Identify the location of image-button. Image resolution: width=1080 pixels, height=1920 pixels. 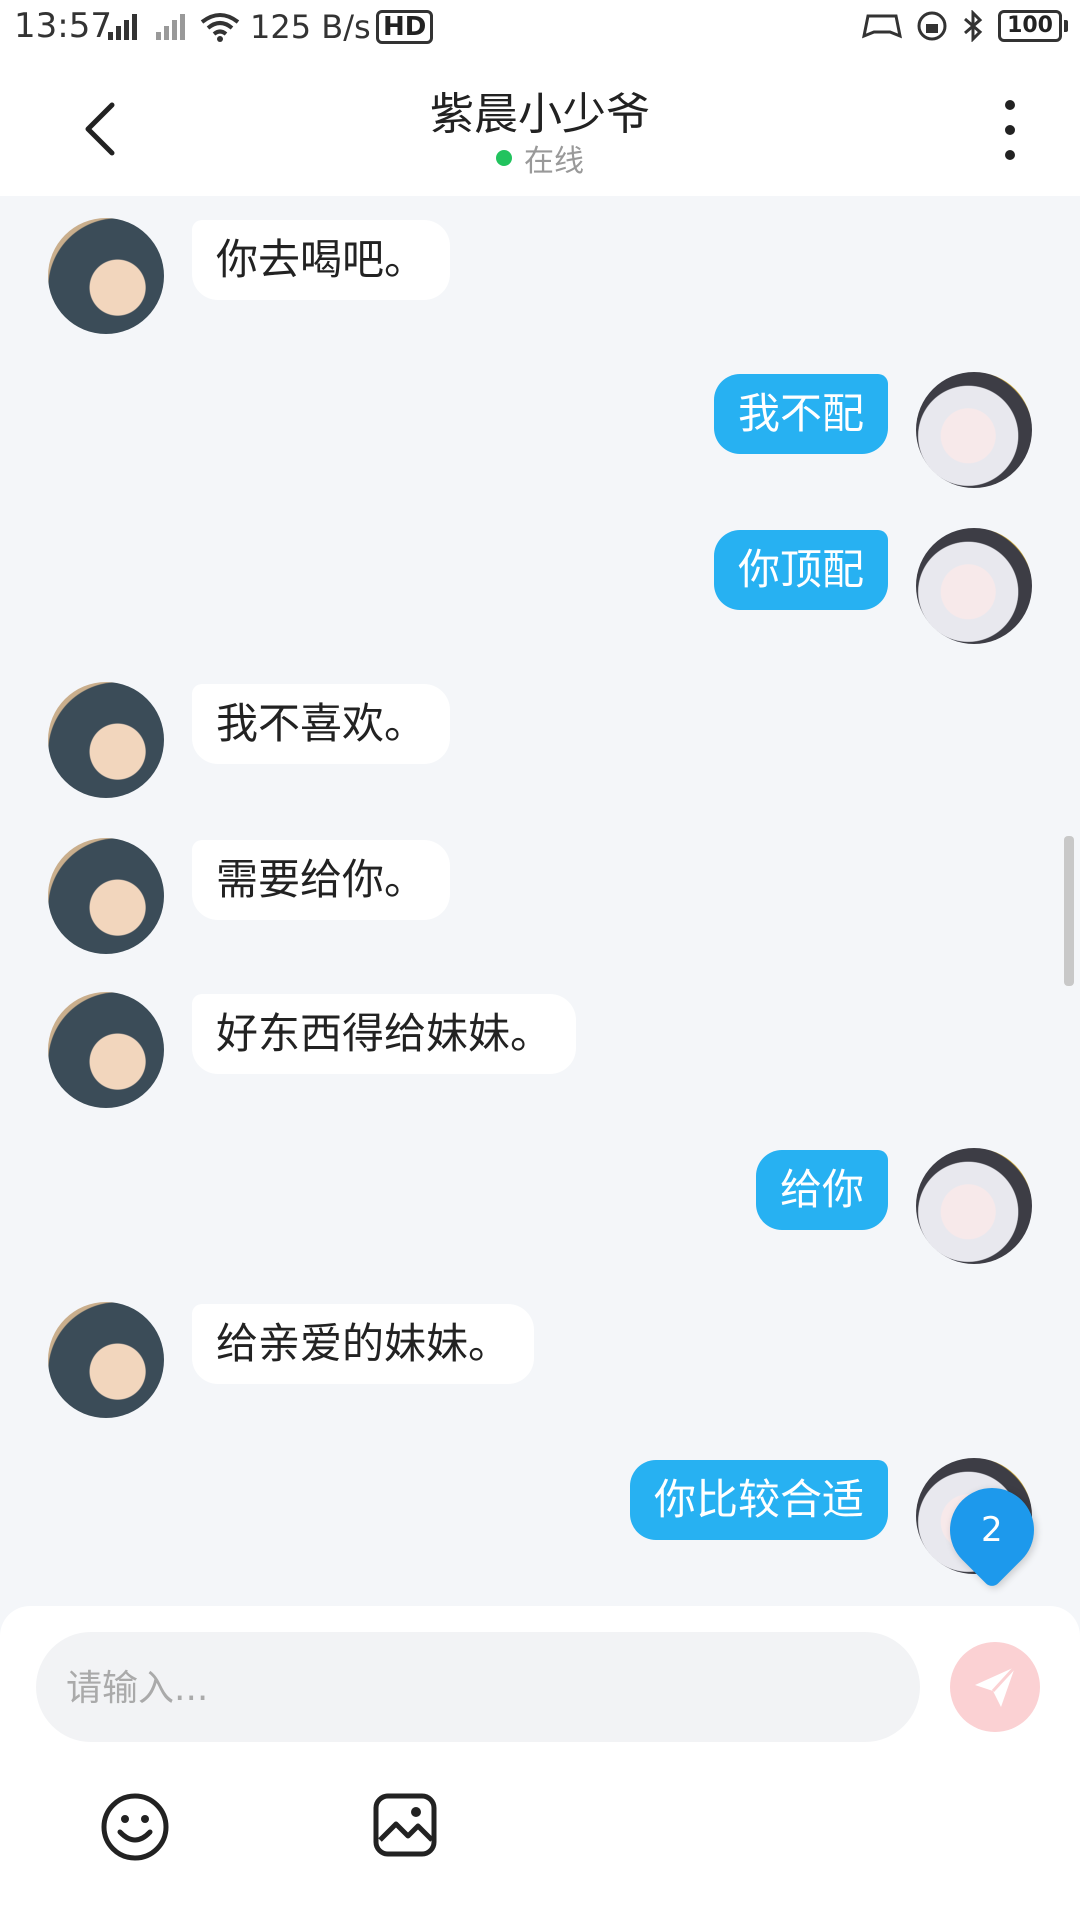
(405, 1825).